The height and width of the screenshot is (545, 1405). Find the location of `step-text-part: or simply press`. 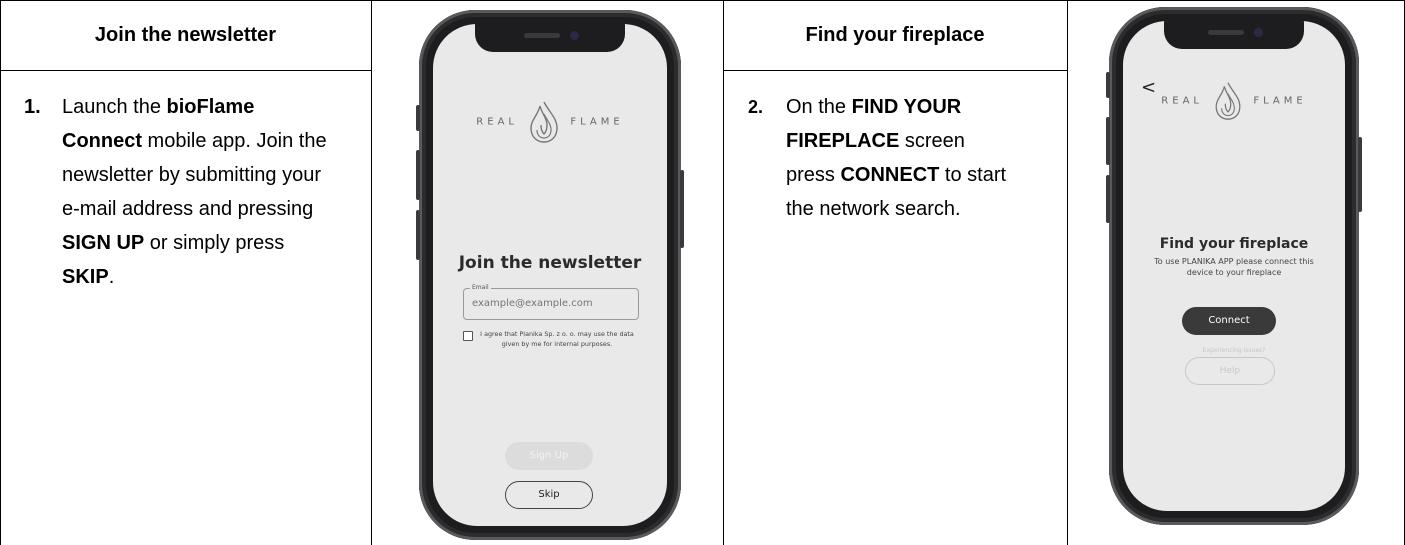

step-text-part: or simply press is located at coordinates (214, 243).